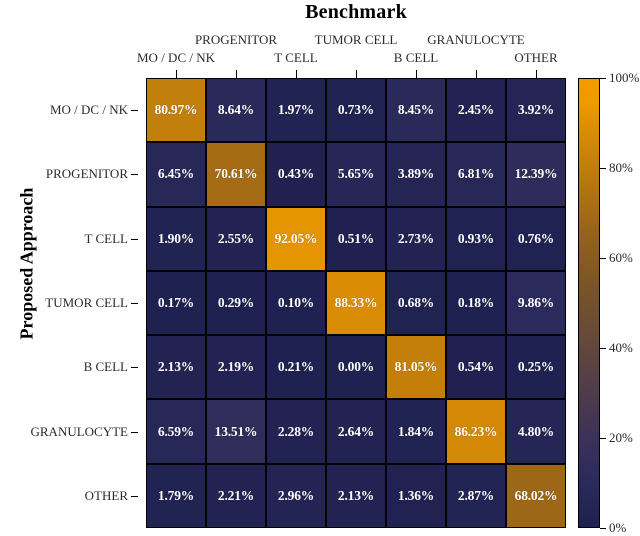 This screenshot has height=536, width=640. I want to click on matrix-cell-value: 6.59%, so click(176, 431).